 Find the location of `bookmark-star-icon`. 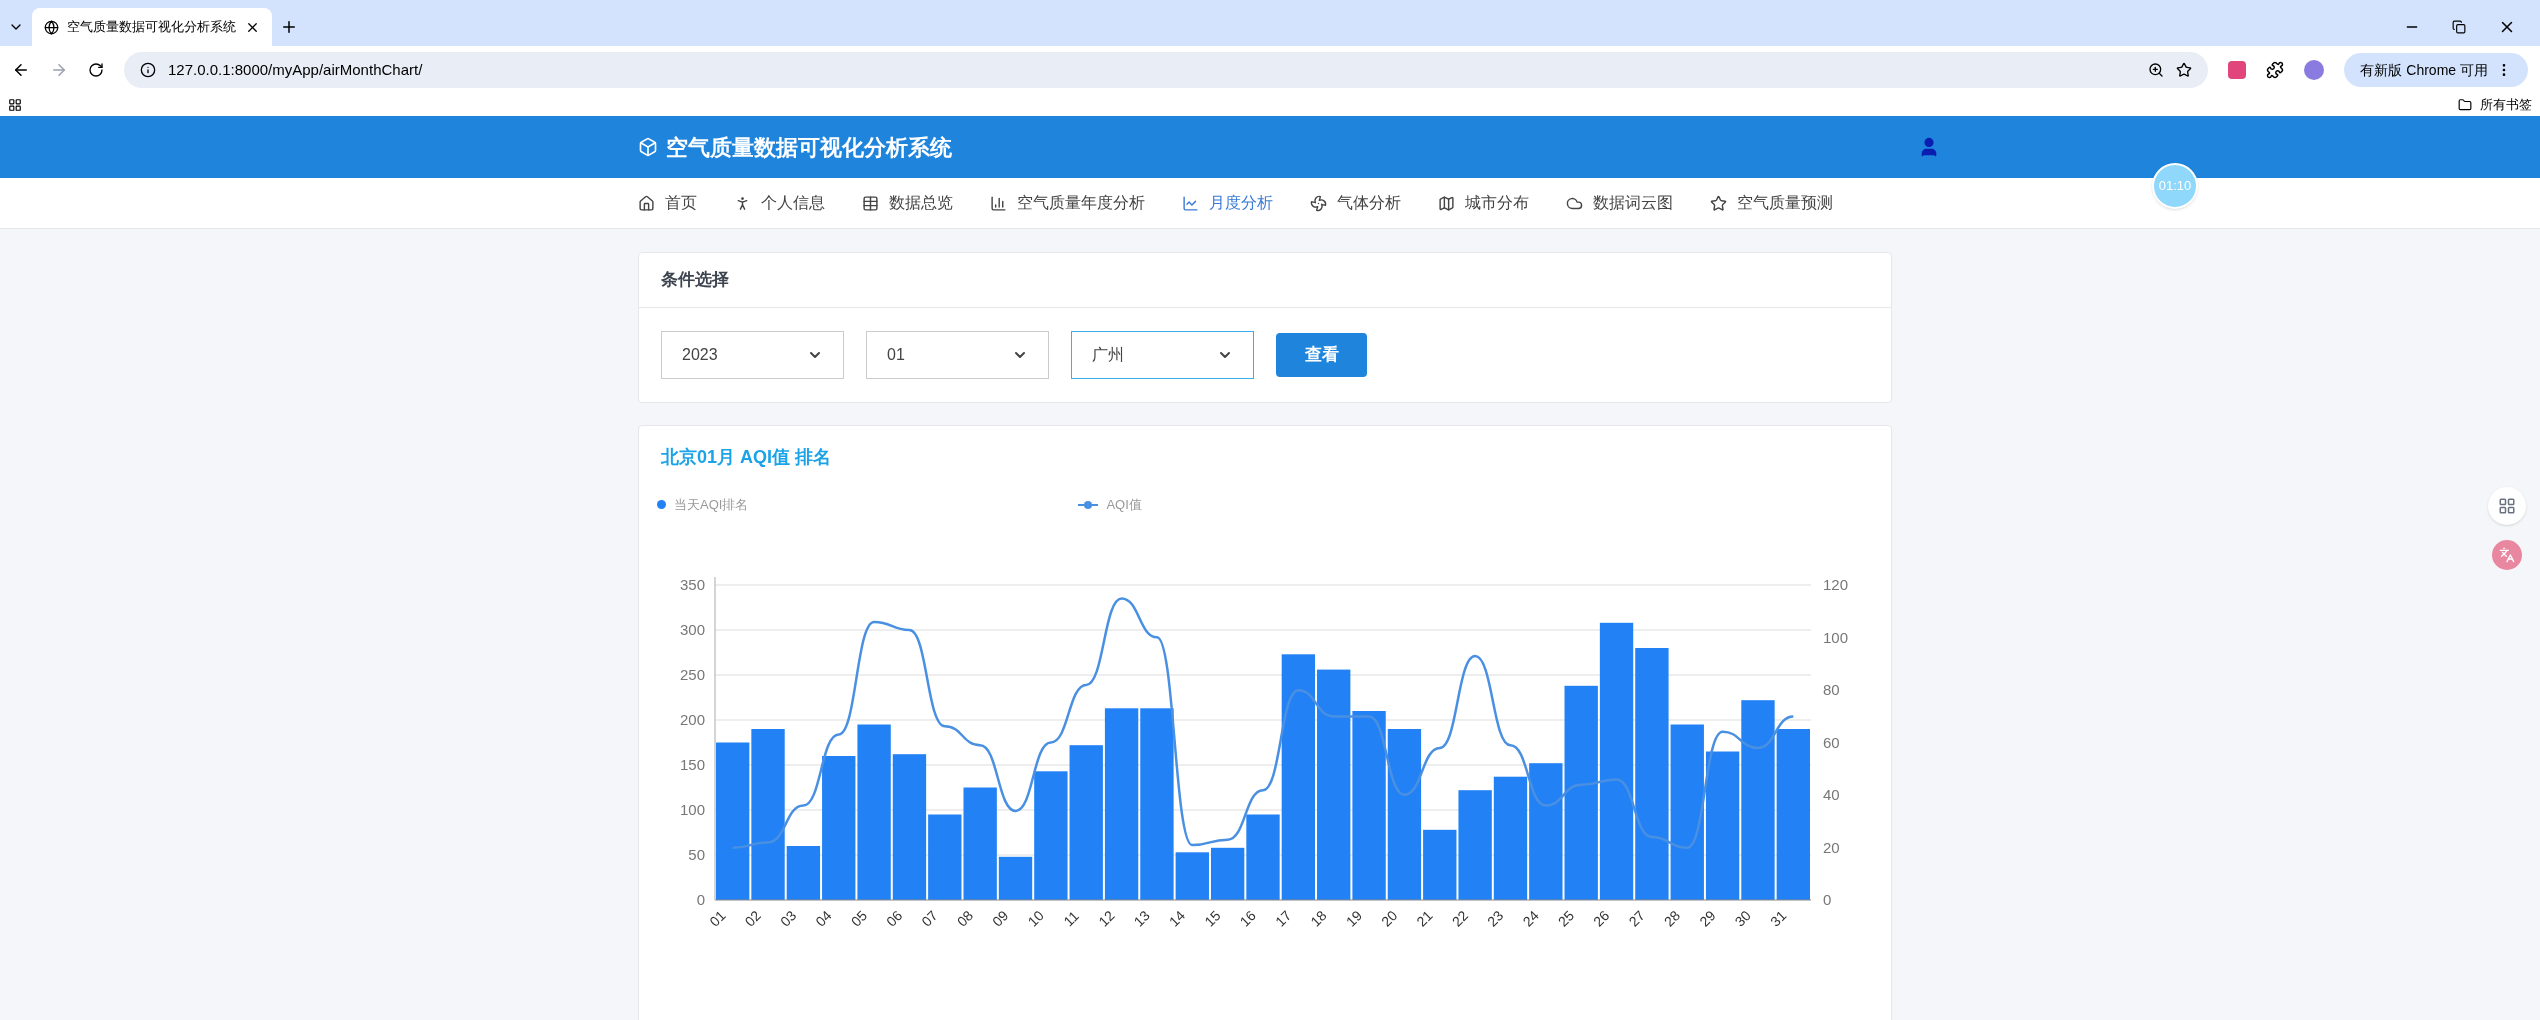

bookmark-star-icon is located at coordinates (2184, 70).